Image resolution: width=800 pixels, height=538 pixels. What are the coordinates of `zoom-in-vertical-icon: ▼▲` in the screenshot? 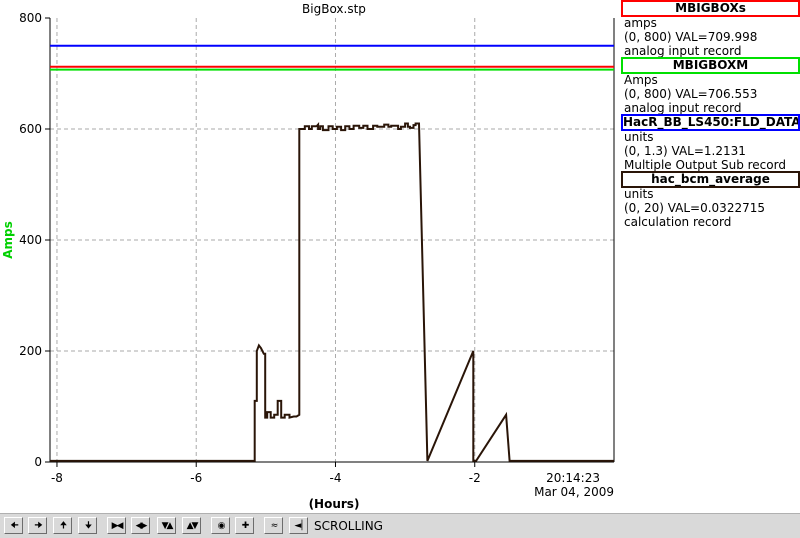 It's located at (166, 525).